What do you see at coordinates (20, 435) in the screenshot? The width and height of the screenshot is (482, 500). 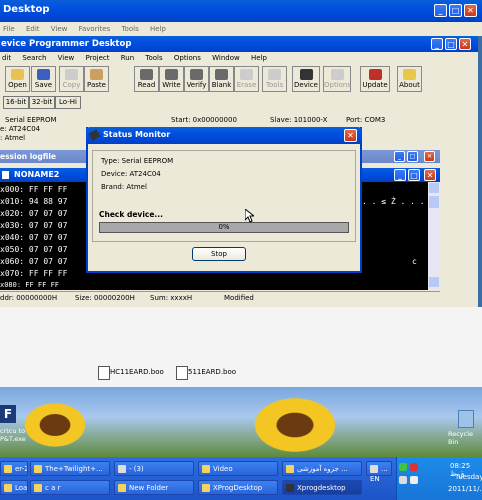 I see `app-shortcut-label: crtcu to P&T.exe` at bounding box center [20, 435].